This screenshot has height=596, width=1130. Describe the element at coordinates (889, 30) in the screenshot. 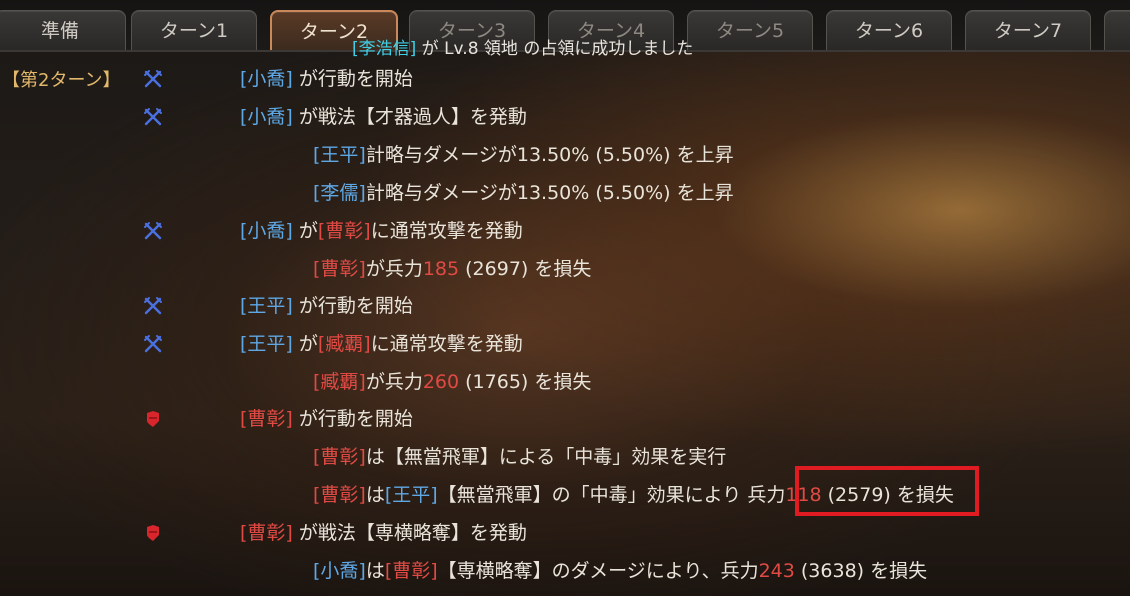

I see `tab-turn-6: ターン6` at that location.